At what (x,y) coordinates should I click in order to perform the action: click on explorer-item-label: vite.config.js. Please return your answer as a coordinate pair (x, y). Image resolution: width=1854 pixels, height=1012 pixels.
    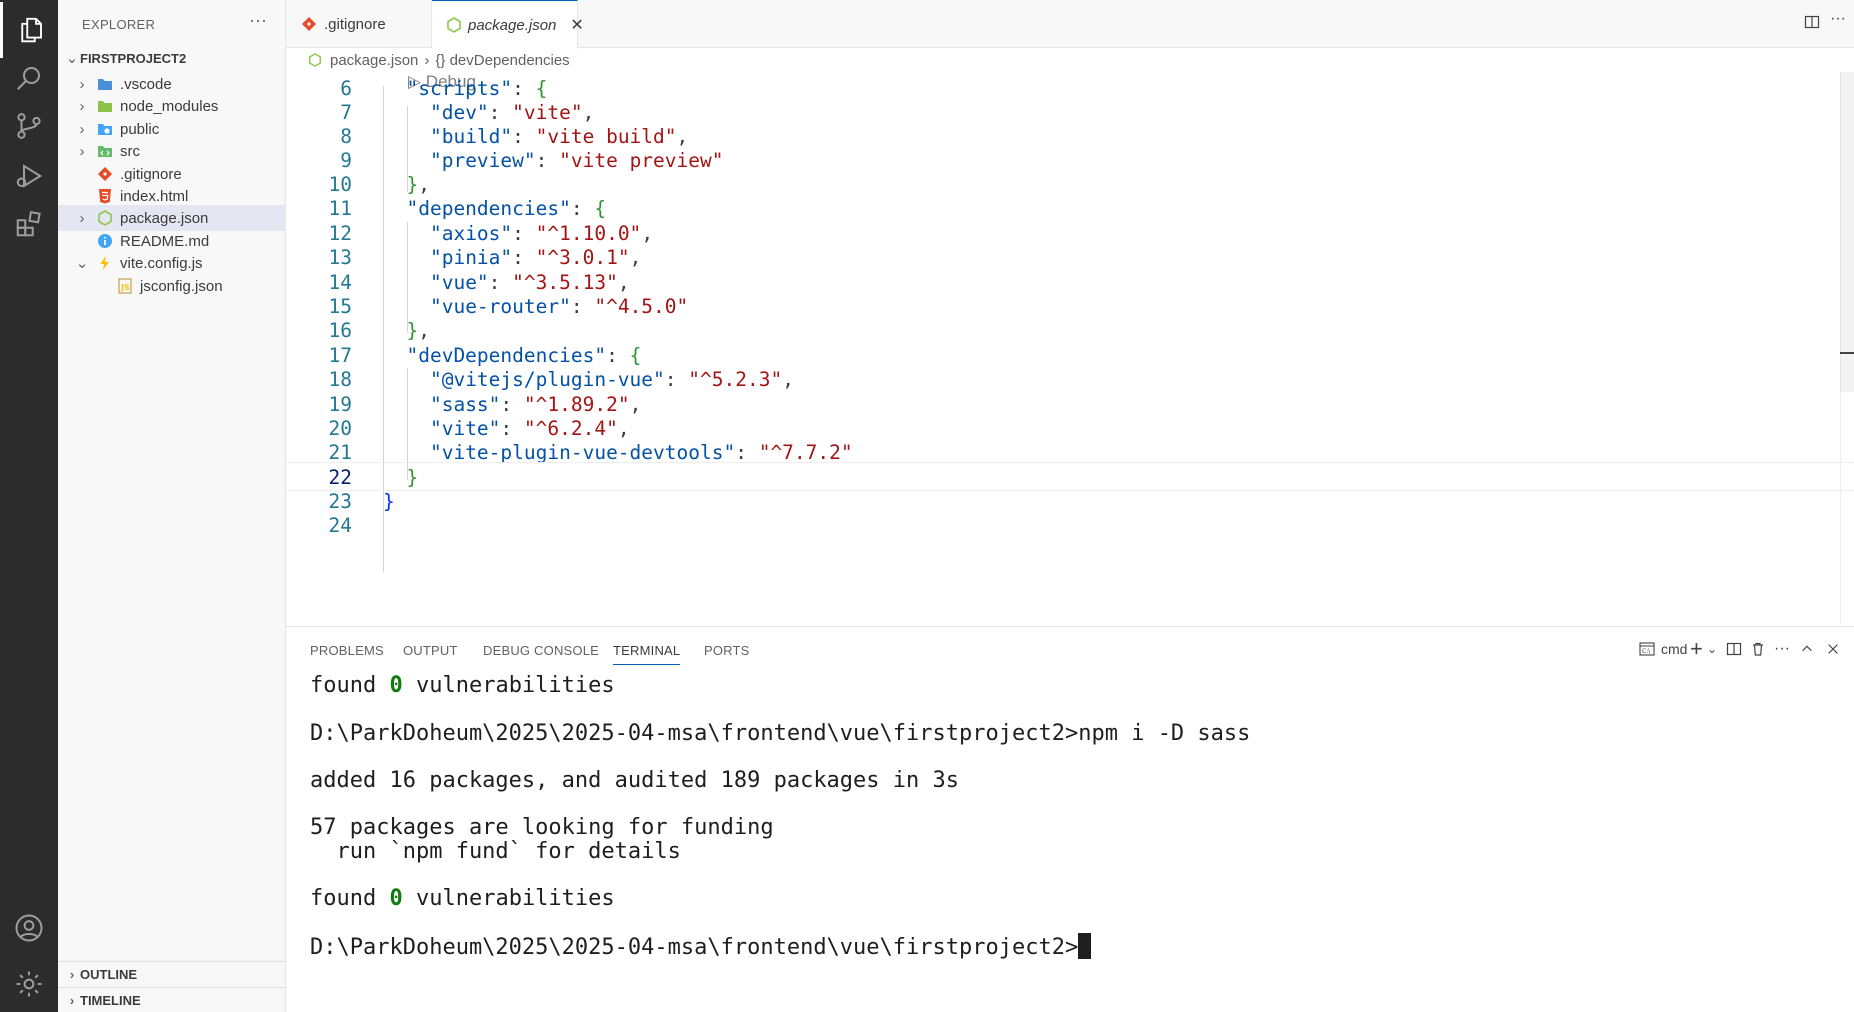
    Looking at the image, I should click on (161, 263).